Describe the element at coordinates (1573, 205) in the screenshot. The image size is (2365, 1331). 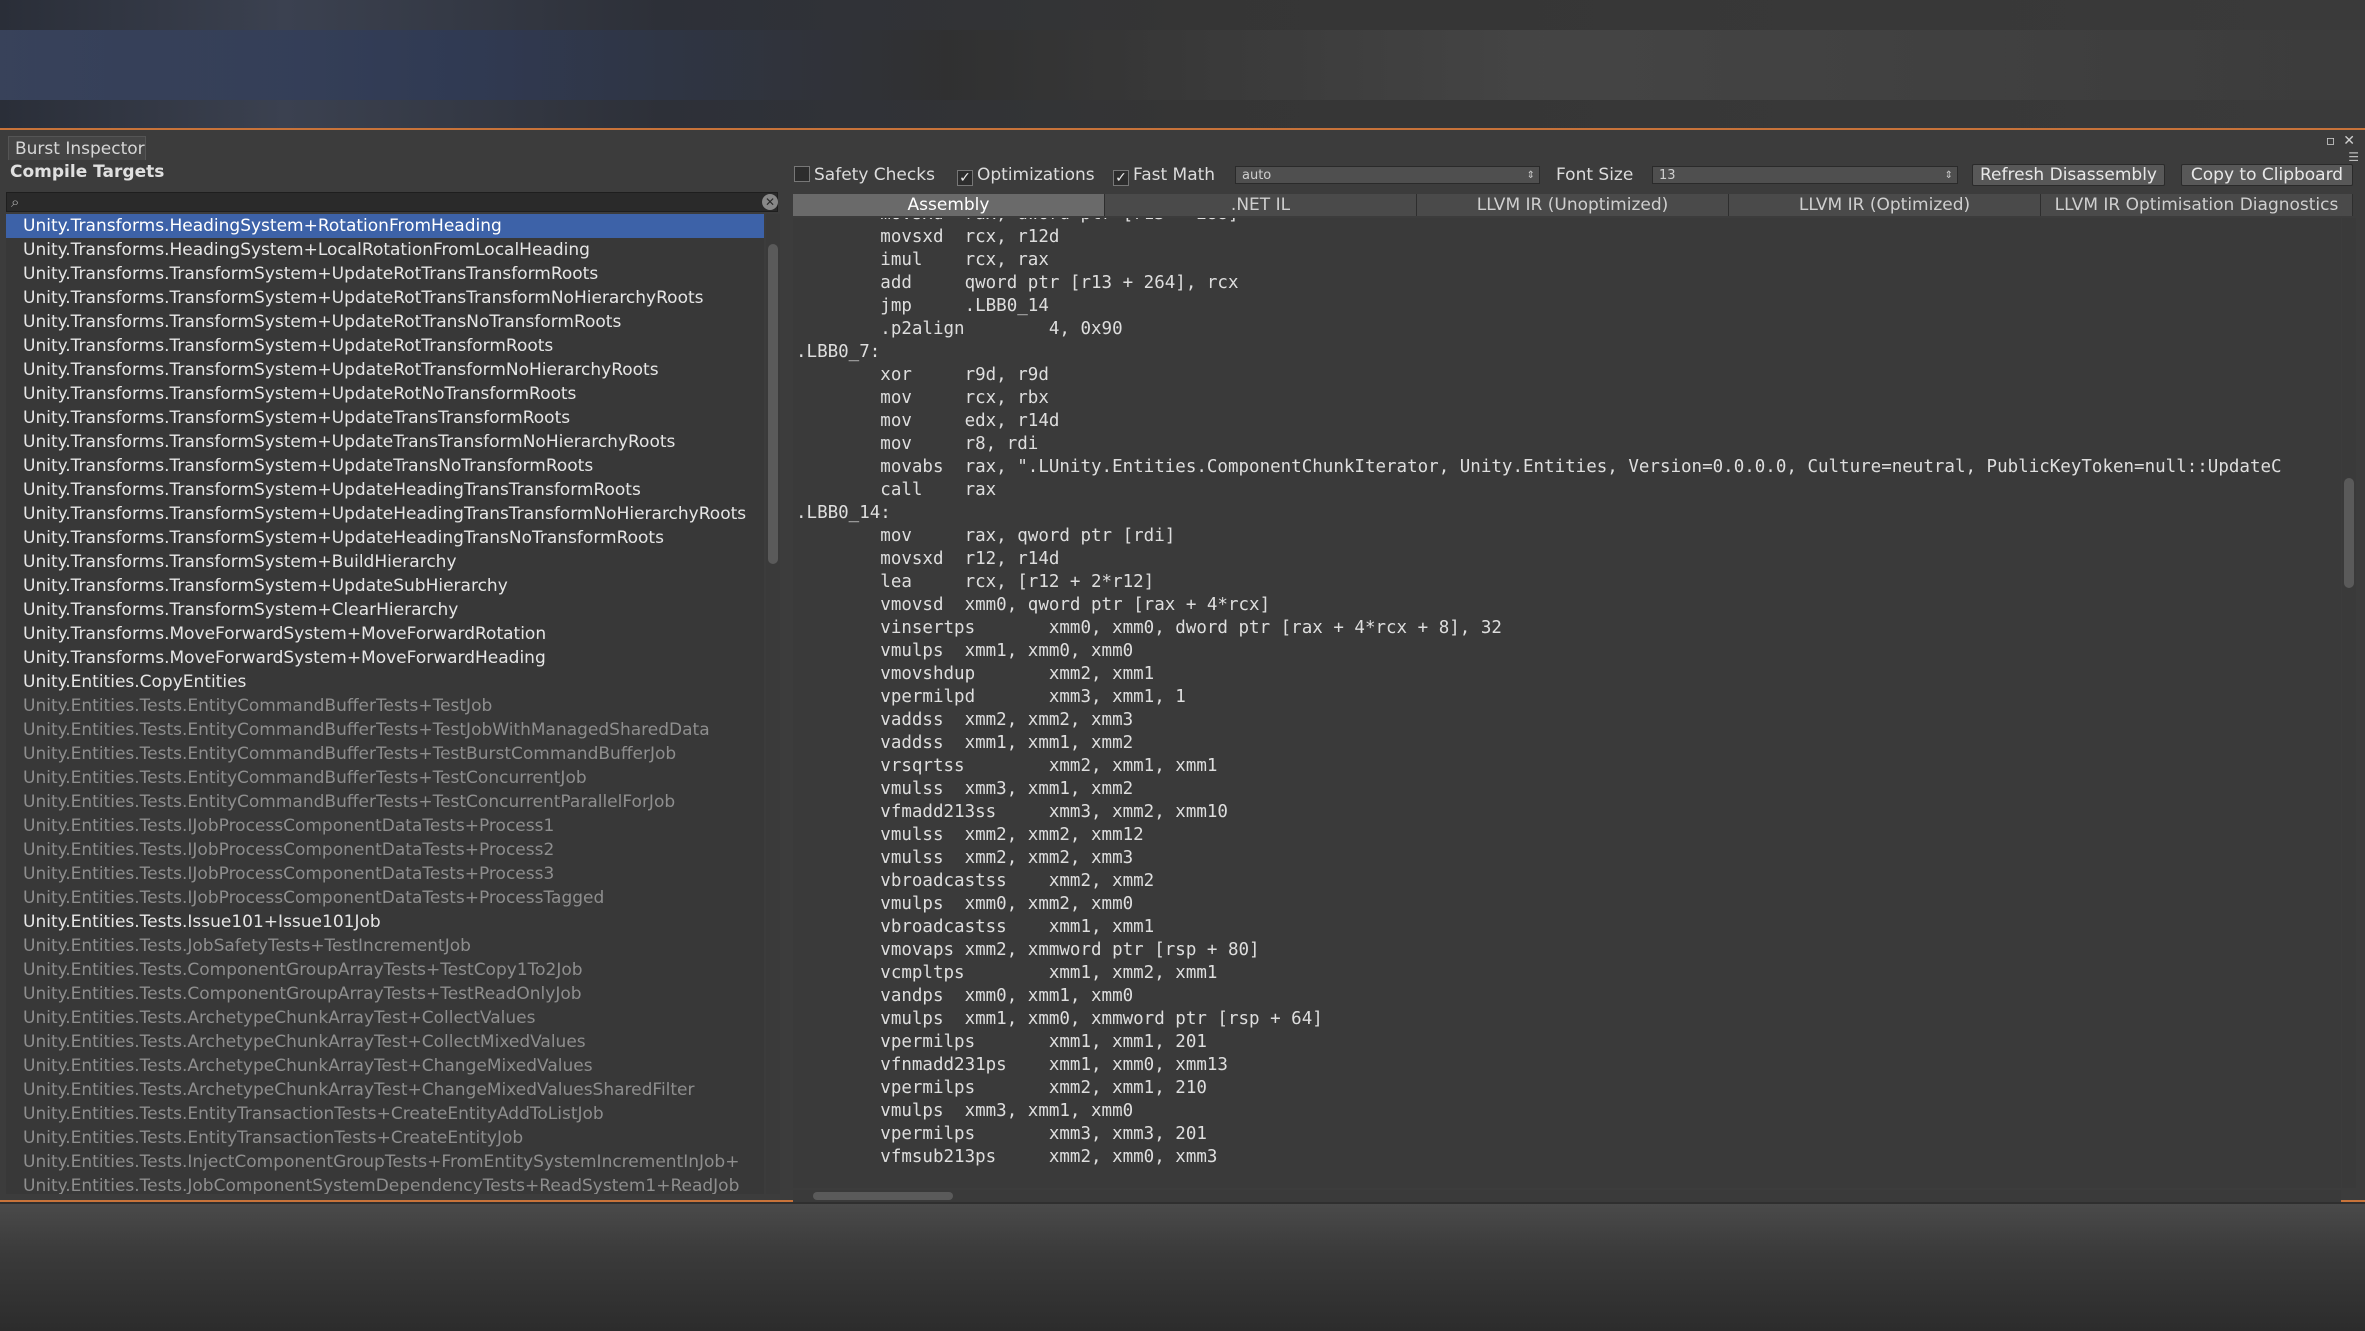
I see `tab-llvm-ir-unoptimized: LLVM IR (Unoptimized)` at that location.